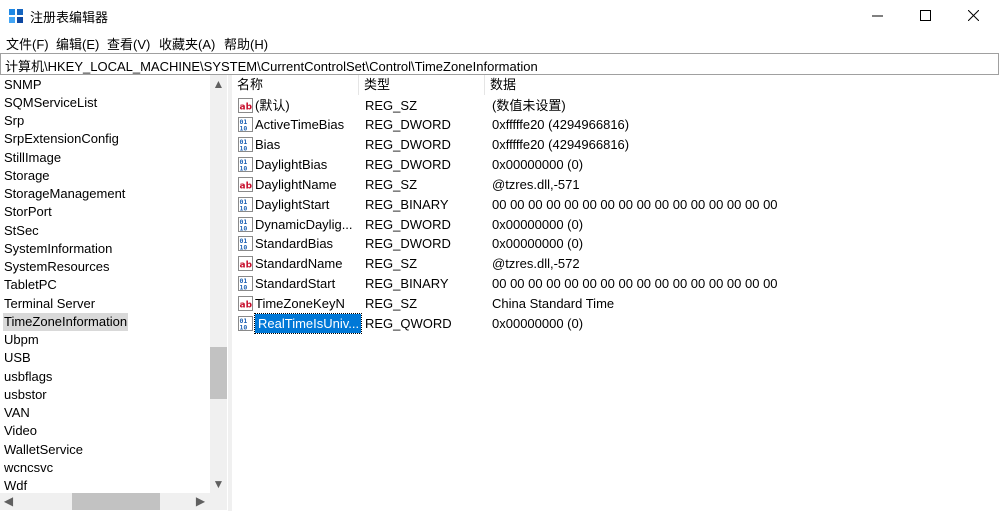 Image resolution: width=999 pixels, height=511 pixels. I want to click on value-row: ab (默认) REG_SZ (数值未设置), so click(615, 105).